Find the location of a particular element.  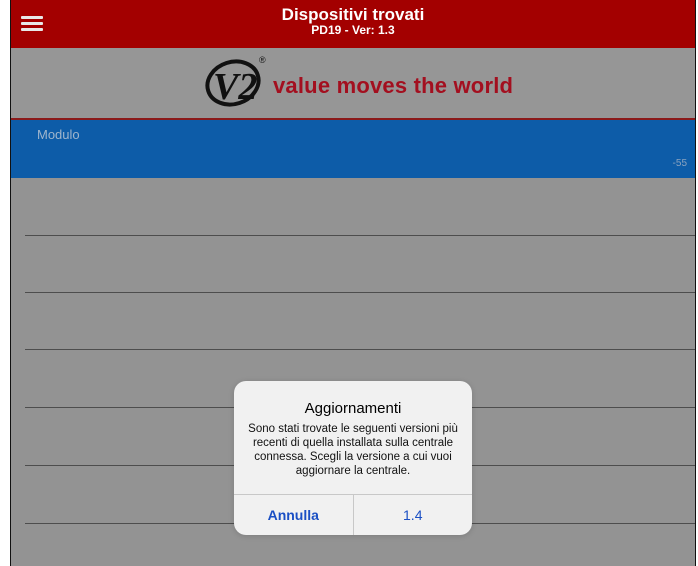

device-name: Modulo is located at coordinates (58, 134).